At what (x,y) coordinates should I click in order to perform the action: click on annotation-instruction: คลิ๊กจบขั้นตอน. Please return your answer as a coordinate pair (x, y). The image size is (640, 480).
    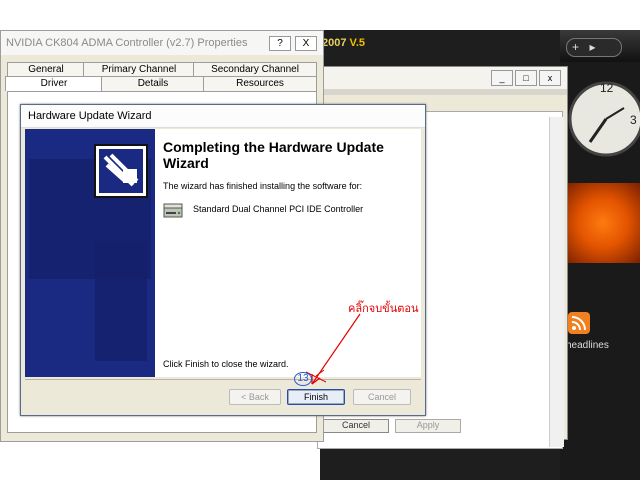
    Looking at the image, I should click on (383, 309).